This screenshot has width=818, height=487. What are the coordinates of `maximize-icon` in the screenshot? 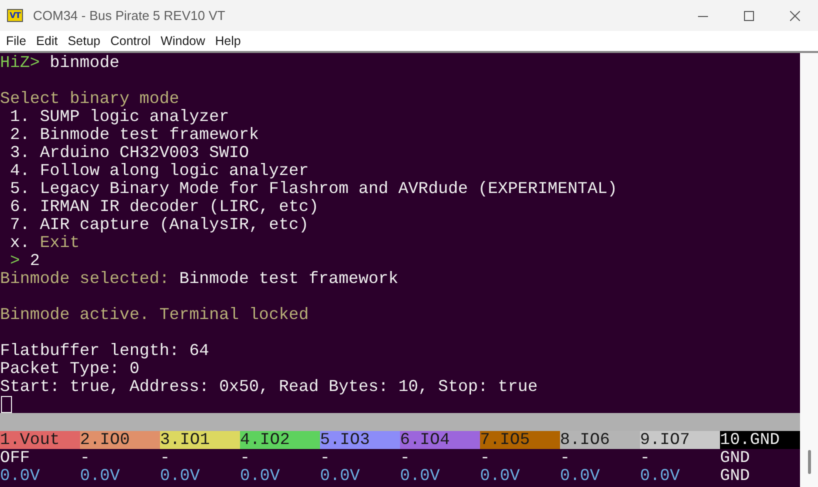 It's located at (749, 15).